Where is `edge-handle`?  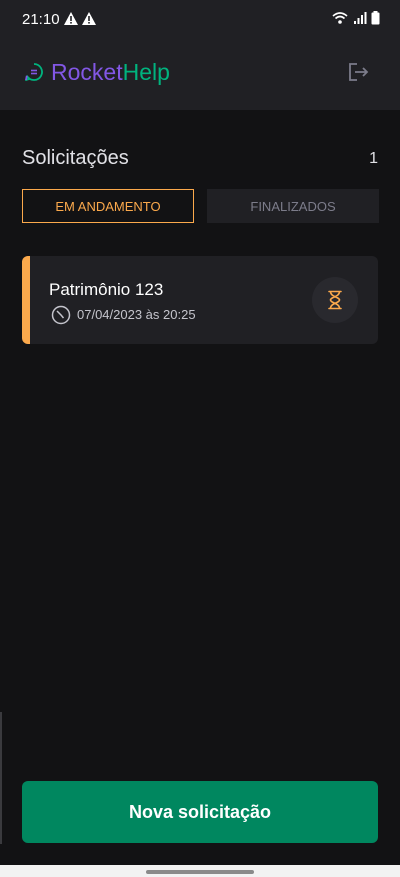 edge-handle is located at coordinates (1, 778).